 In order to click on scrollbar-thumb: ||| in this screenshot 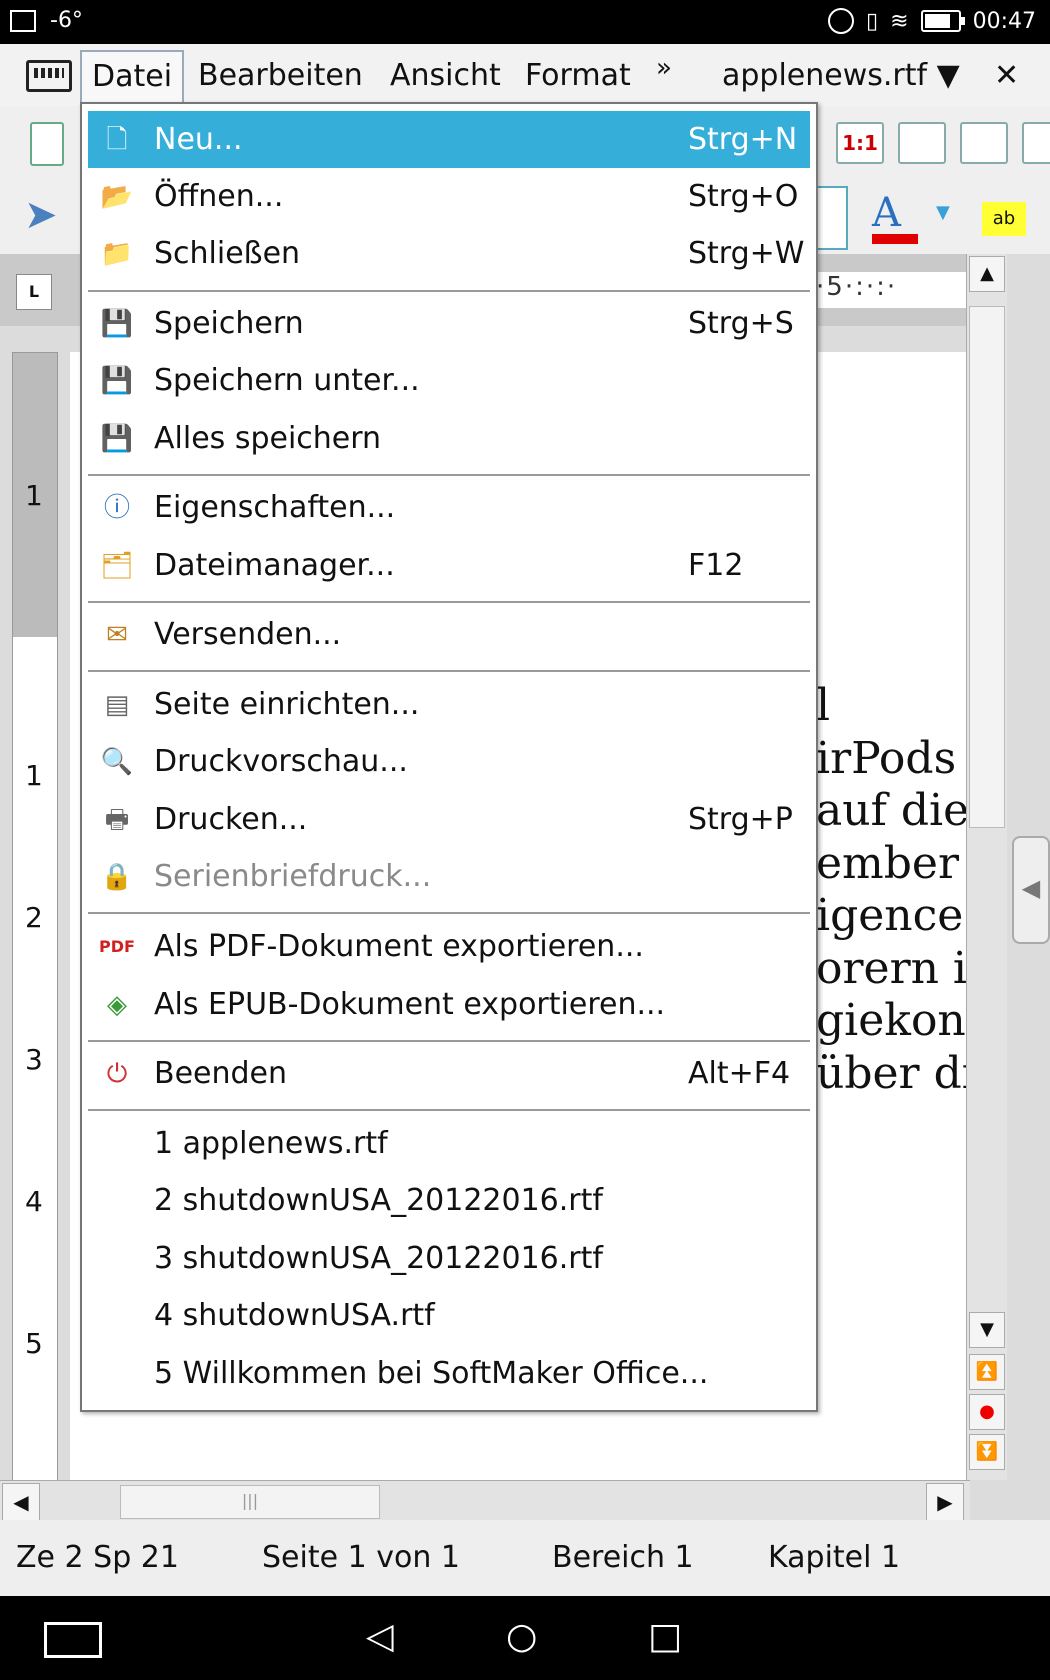, I will do `click(250, 1502)`.